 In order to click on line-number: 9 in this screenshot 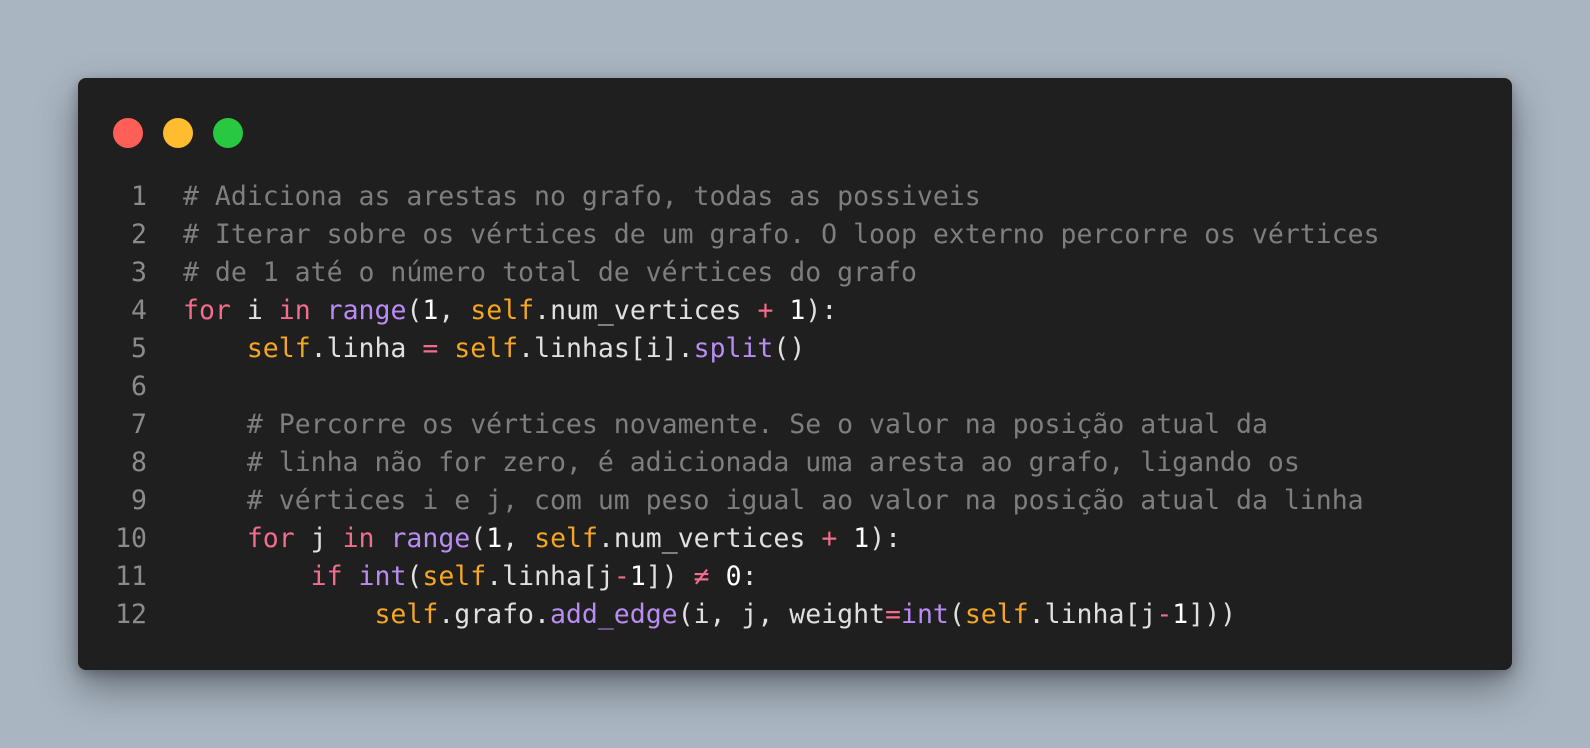, I will do `click(139, 500)`.